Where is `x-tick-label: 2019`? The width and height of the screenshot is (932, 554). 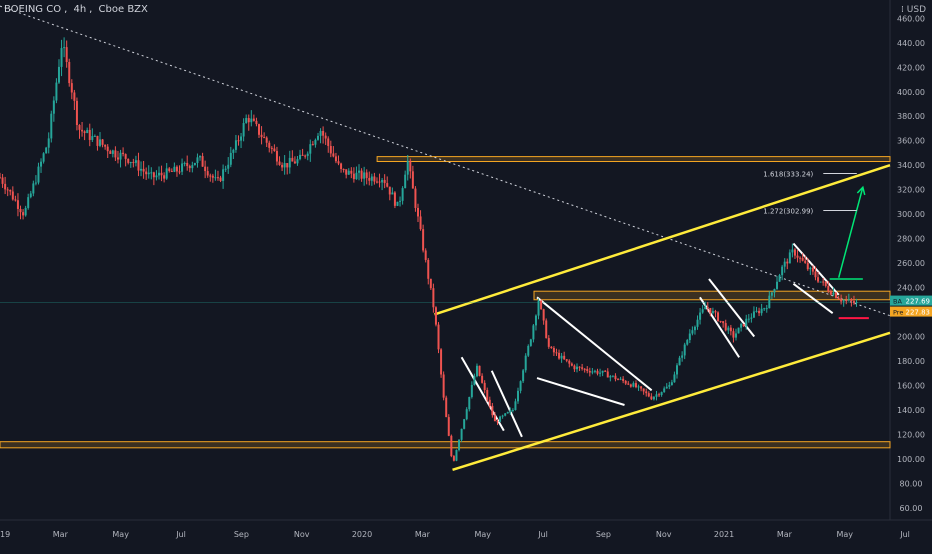 x-tick-label: 2019 is located at coordinates (5, 534).